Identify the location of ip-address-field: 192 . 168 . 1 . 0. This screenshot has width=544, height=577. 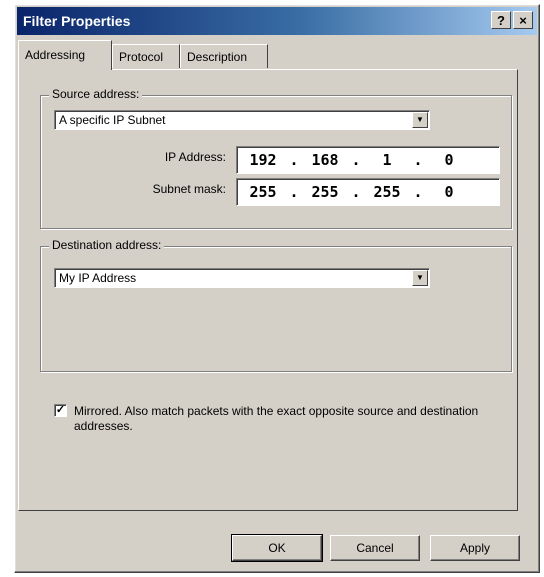
(368, 160).